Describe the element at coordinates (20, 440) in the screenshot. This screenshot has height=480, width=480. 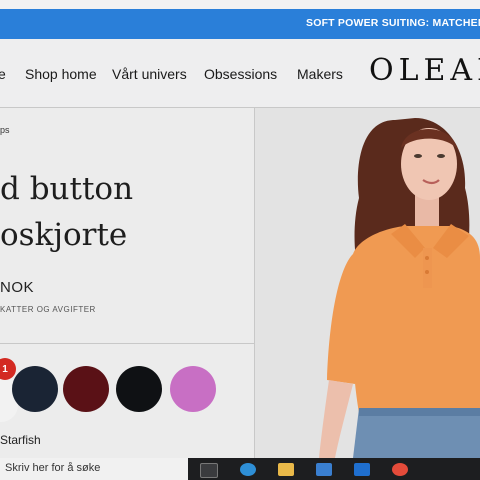
I see `selected-color-name: Starfish` at that location.